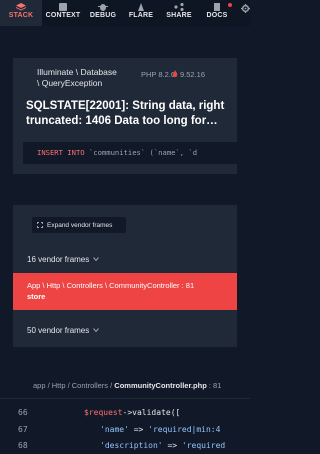 The width and height of the screenshot is (320, 454). I want to click on sql-rest: `communities` (`name`, `d, so click(141, 152).